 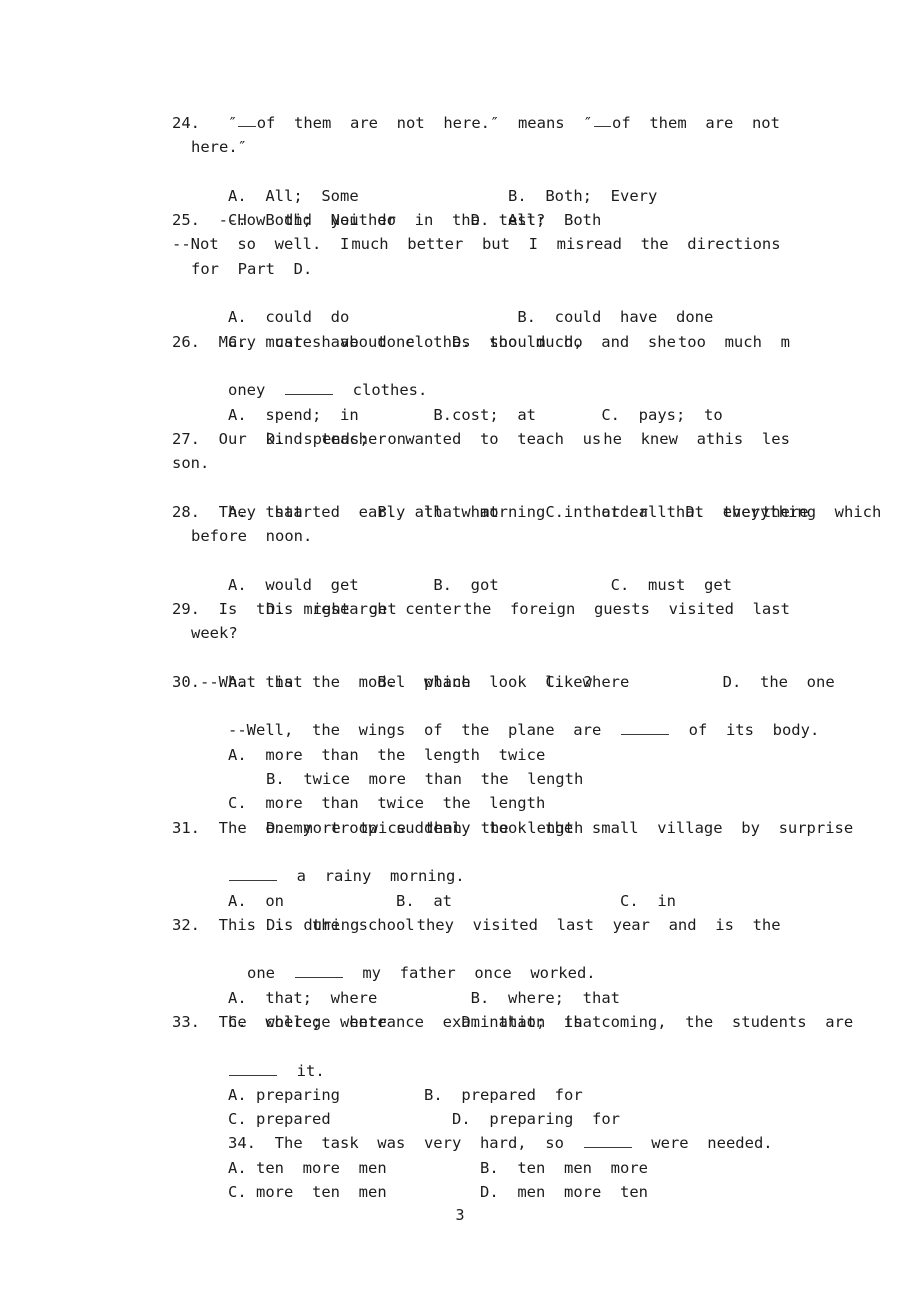 I want to click on option-text-d: the one, so click(x=797, y=682).